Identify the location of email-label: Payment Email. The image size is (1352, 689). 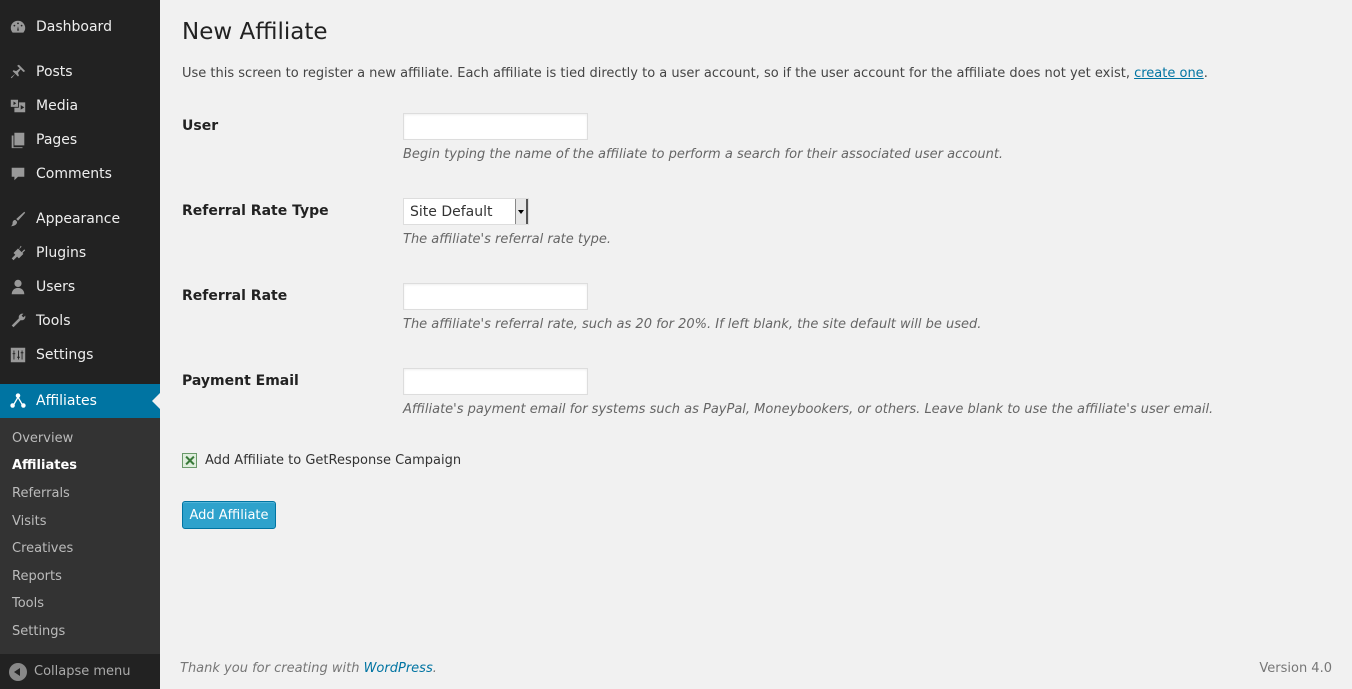
(240, 381).